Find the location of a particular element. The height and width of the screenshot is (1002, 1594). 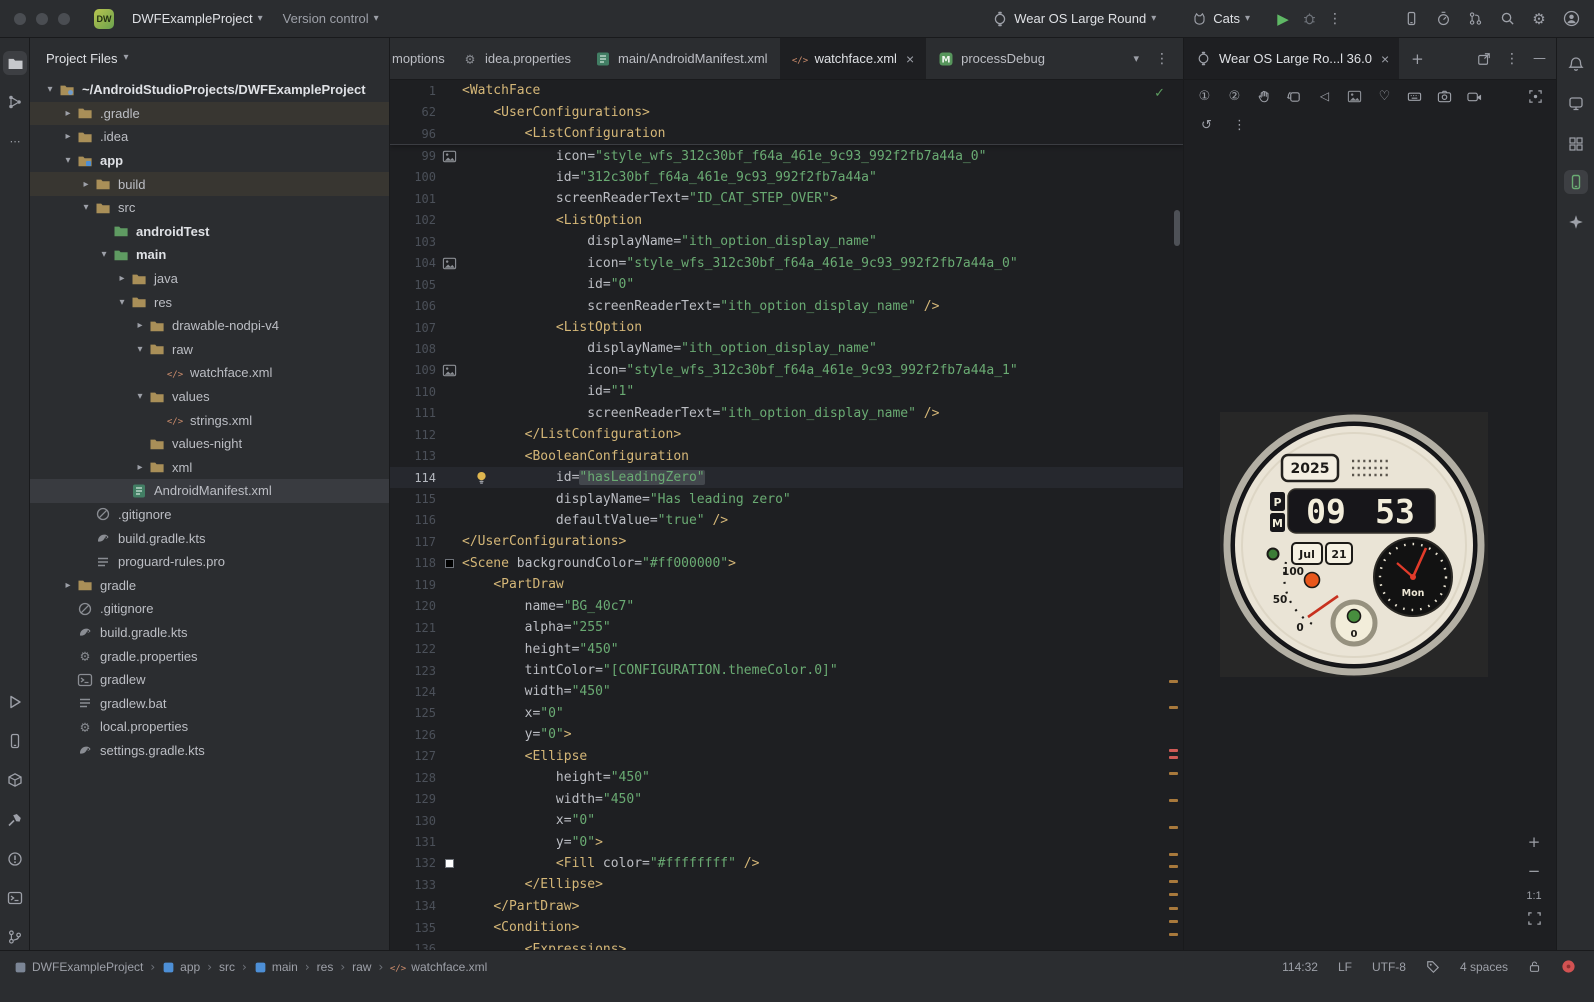

code-line-127: 127 <Ellipse is located at coordinates (786, 756).